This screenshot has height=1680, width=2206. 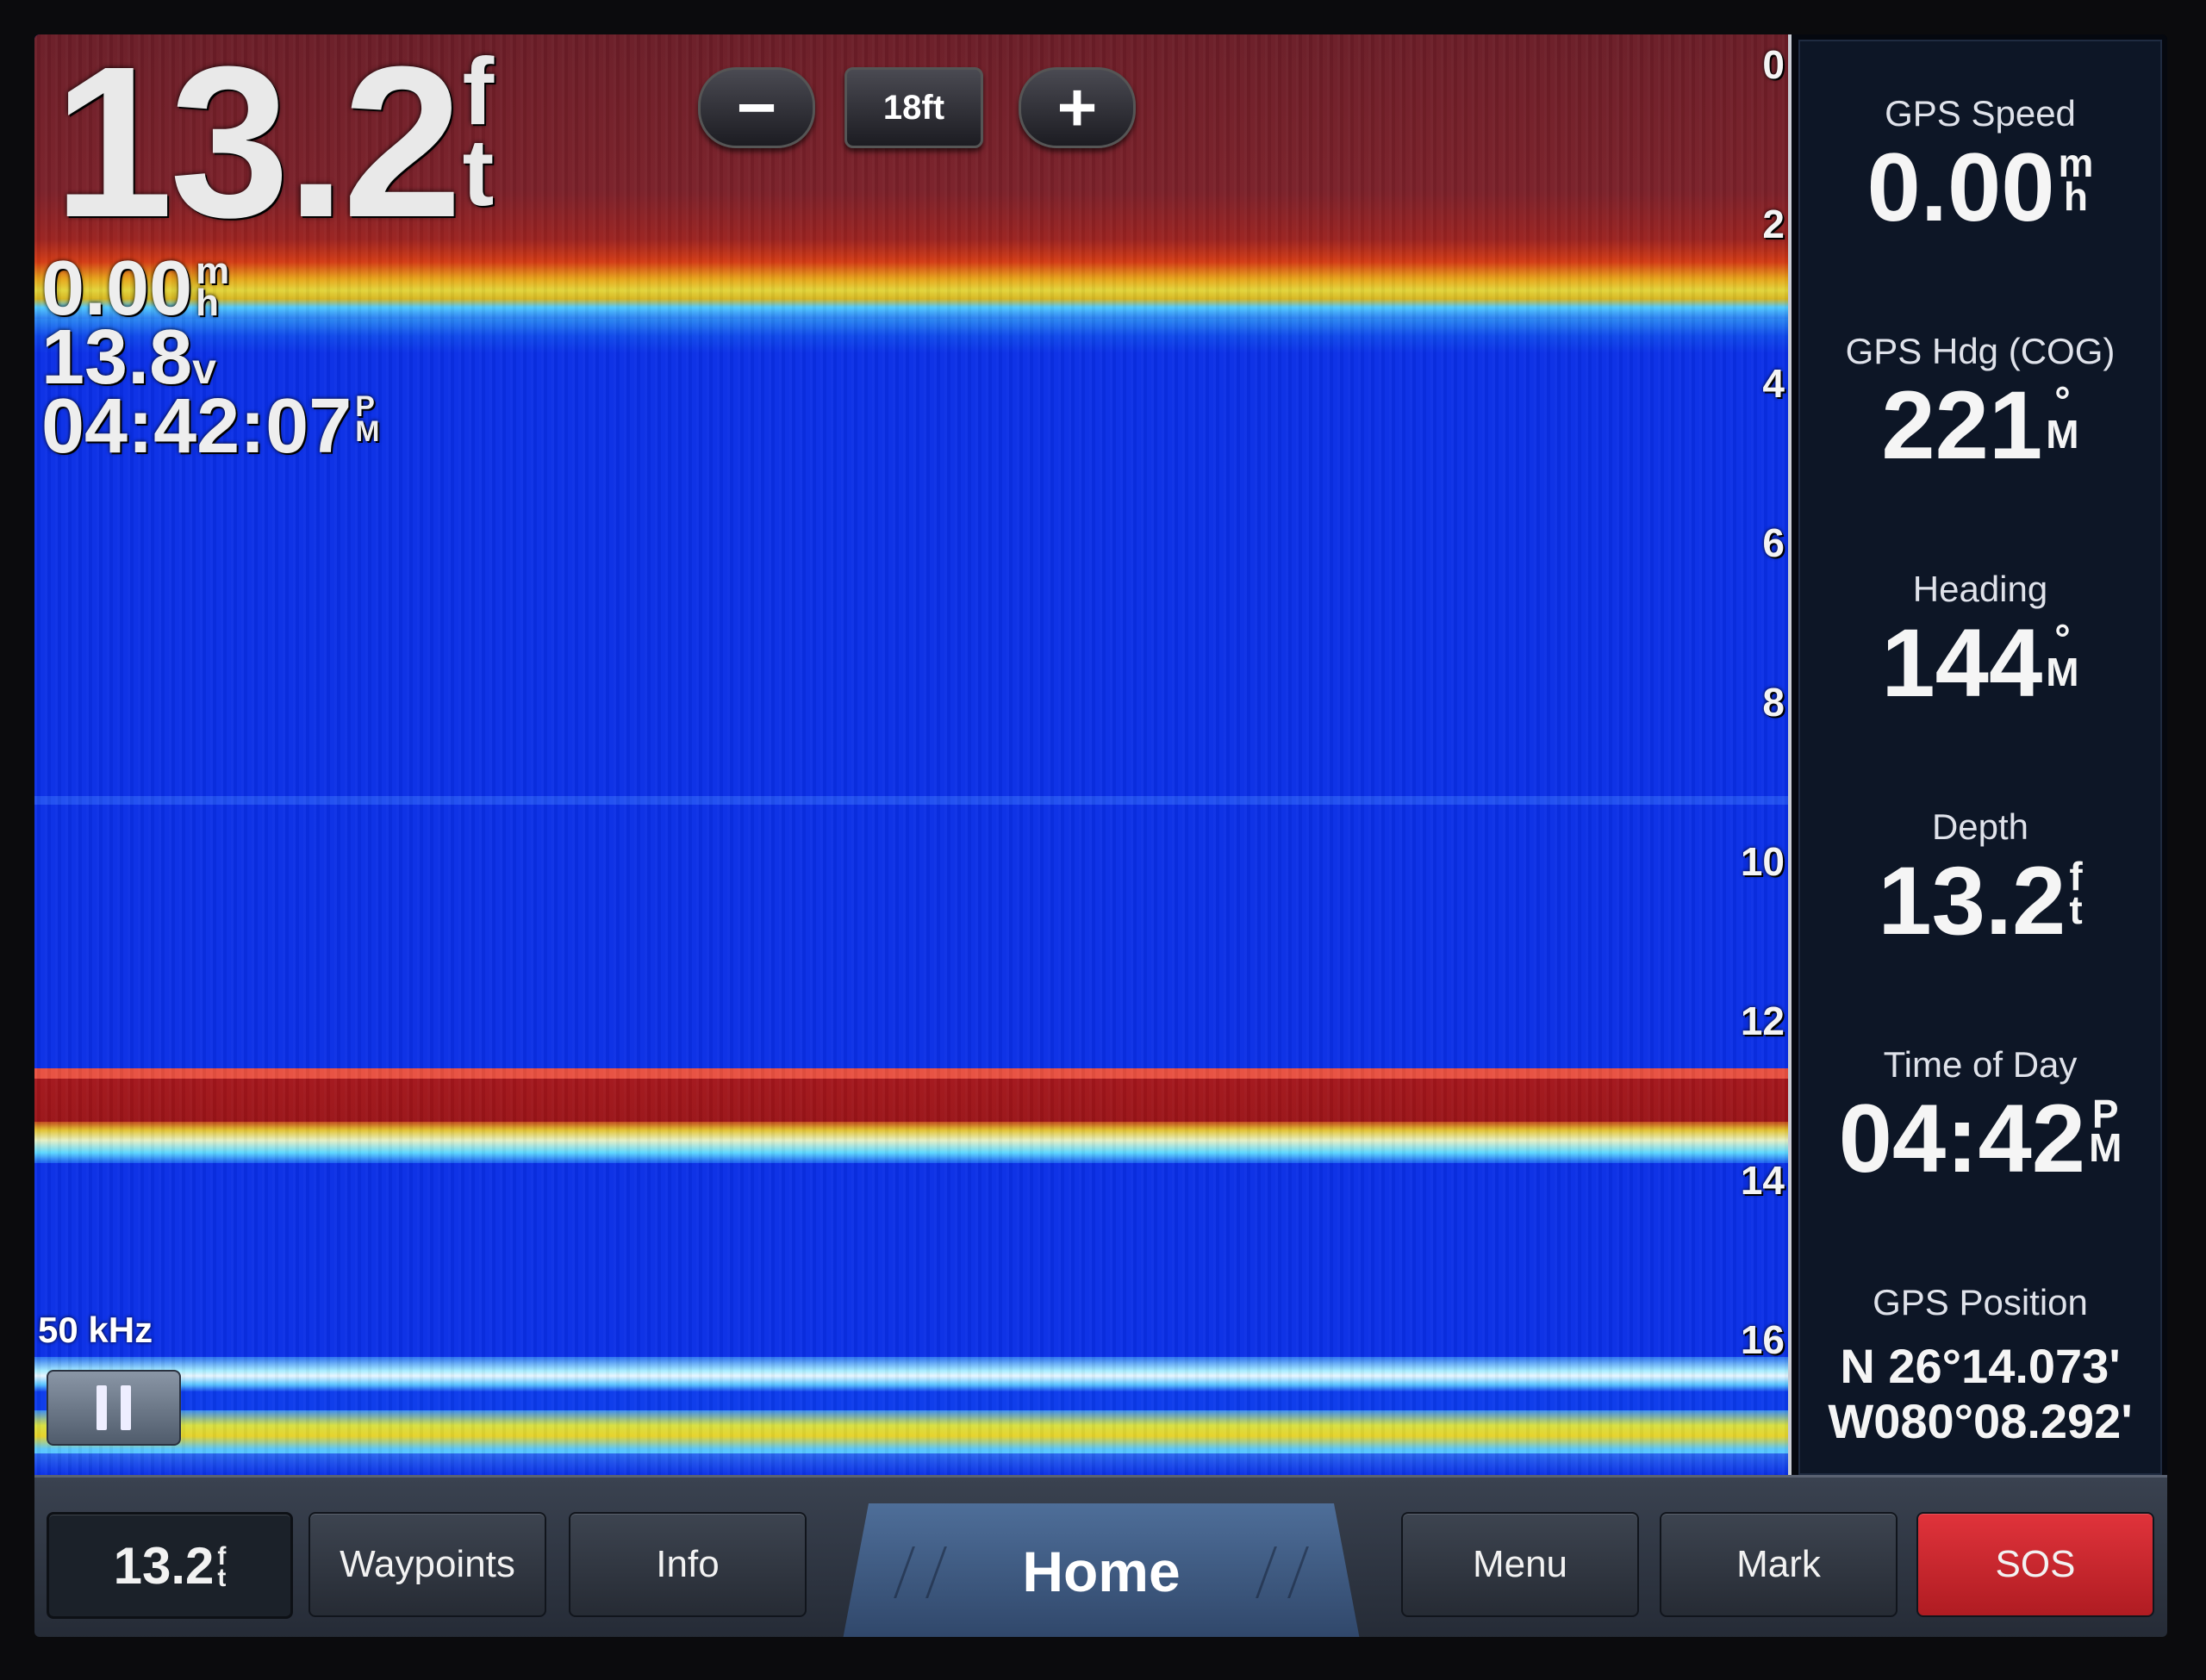 I want to click on time-value: 04:42:07, so click(x=196, y=427).